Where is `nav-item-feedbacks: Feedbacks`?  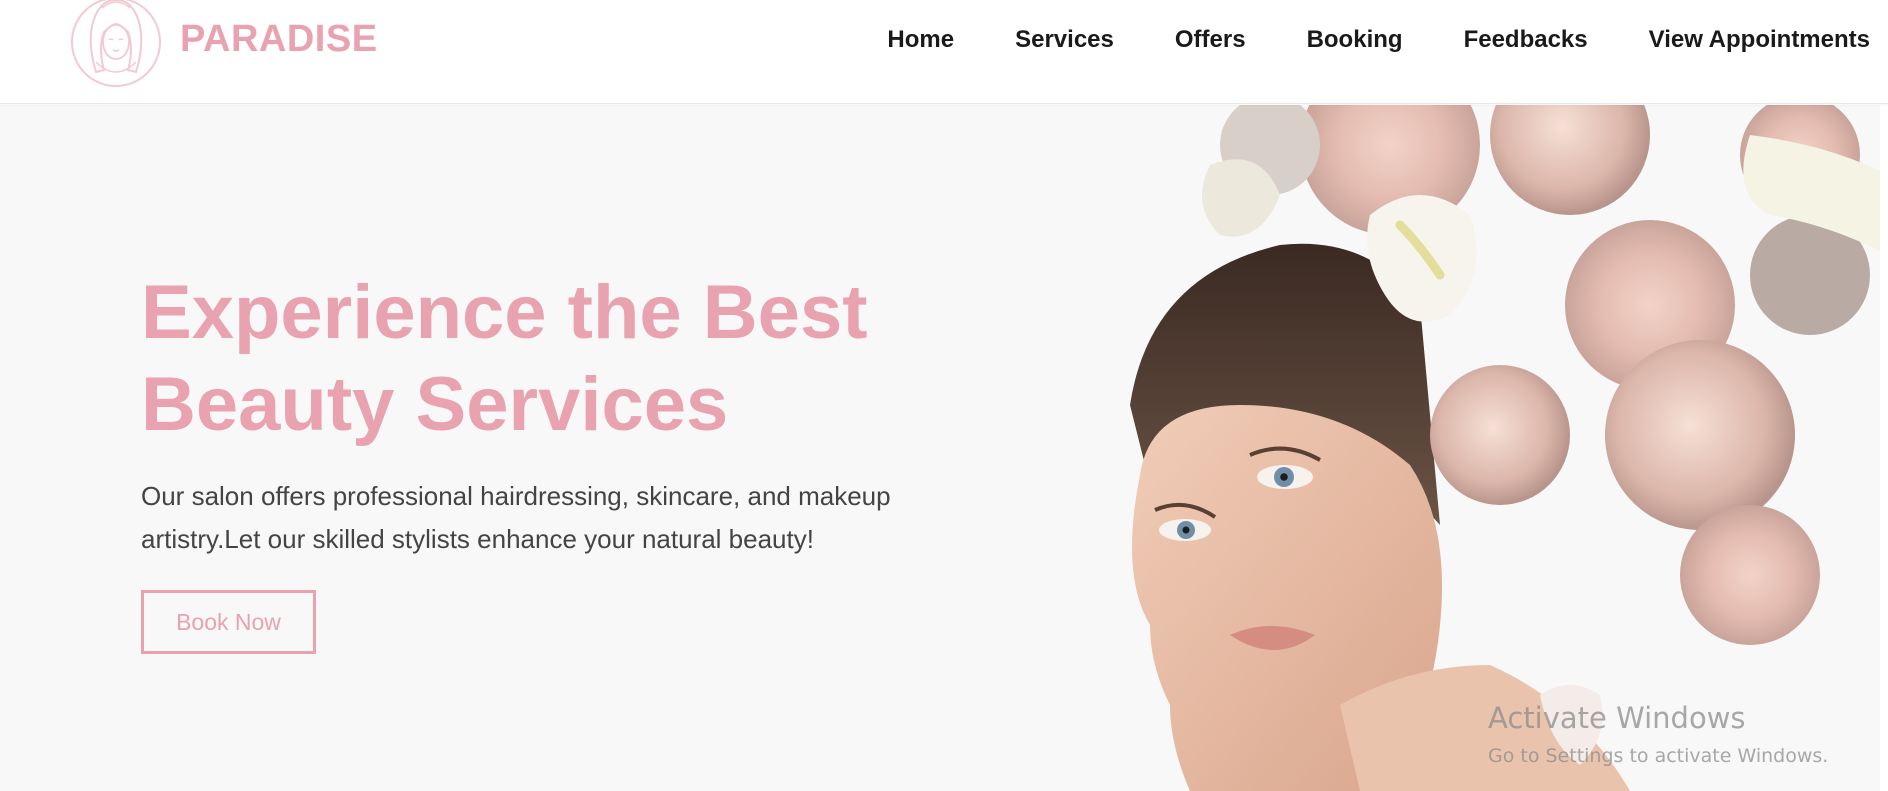 nav-item-feedbacks: Feedbacks is located at coordinates (1526, 40).